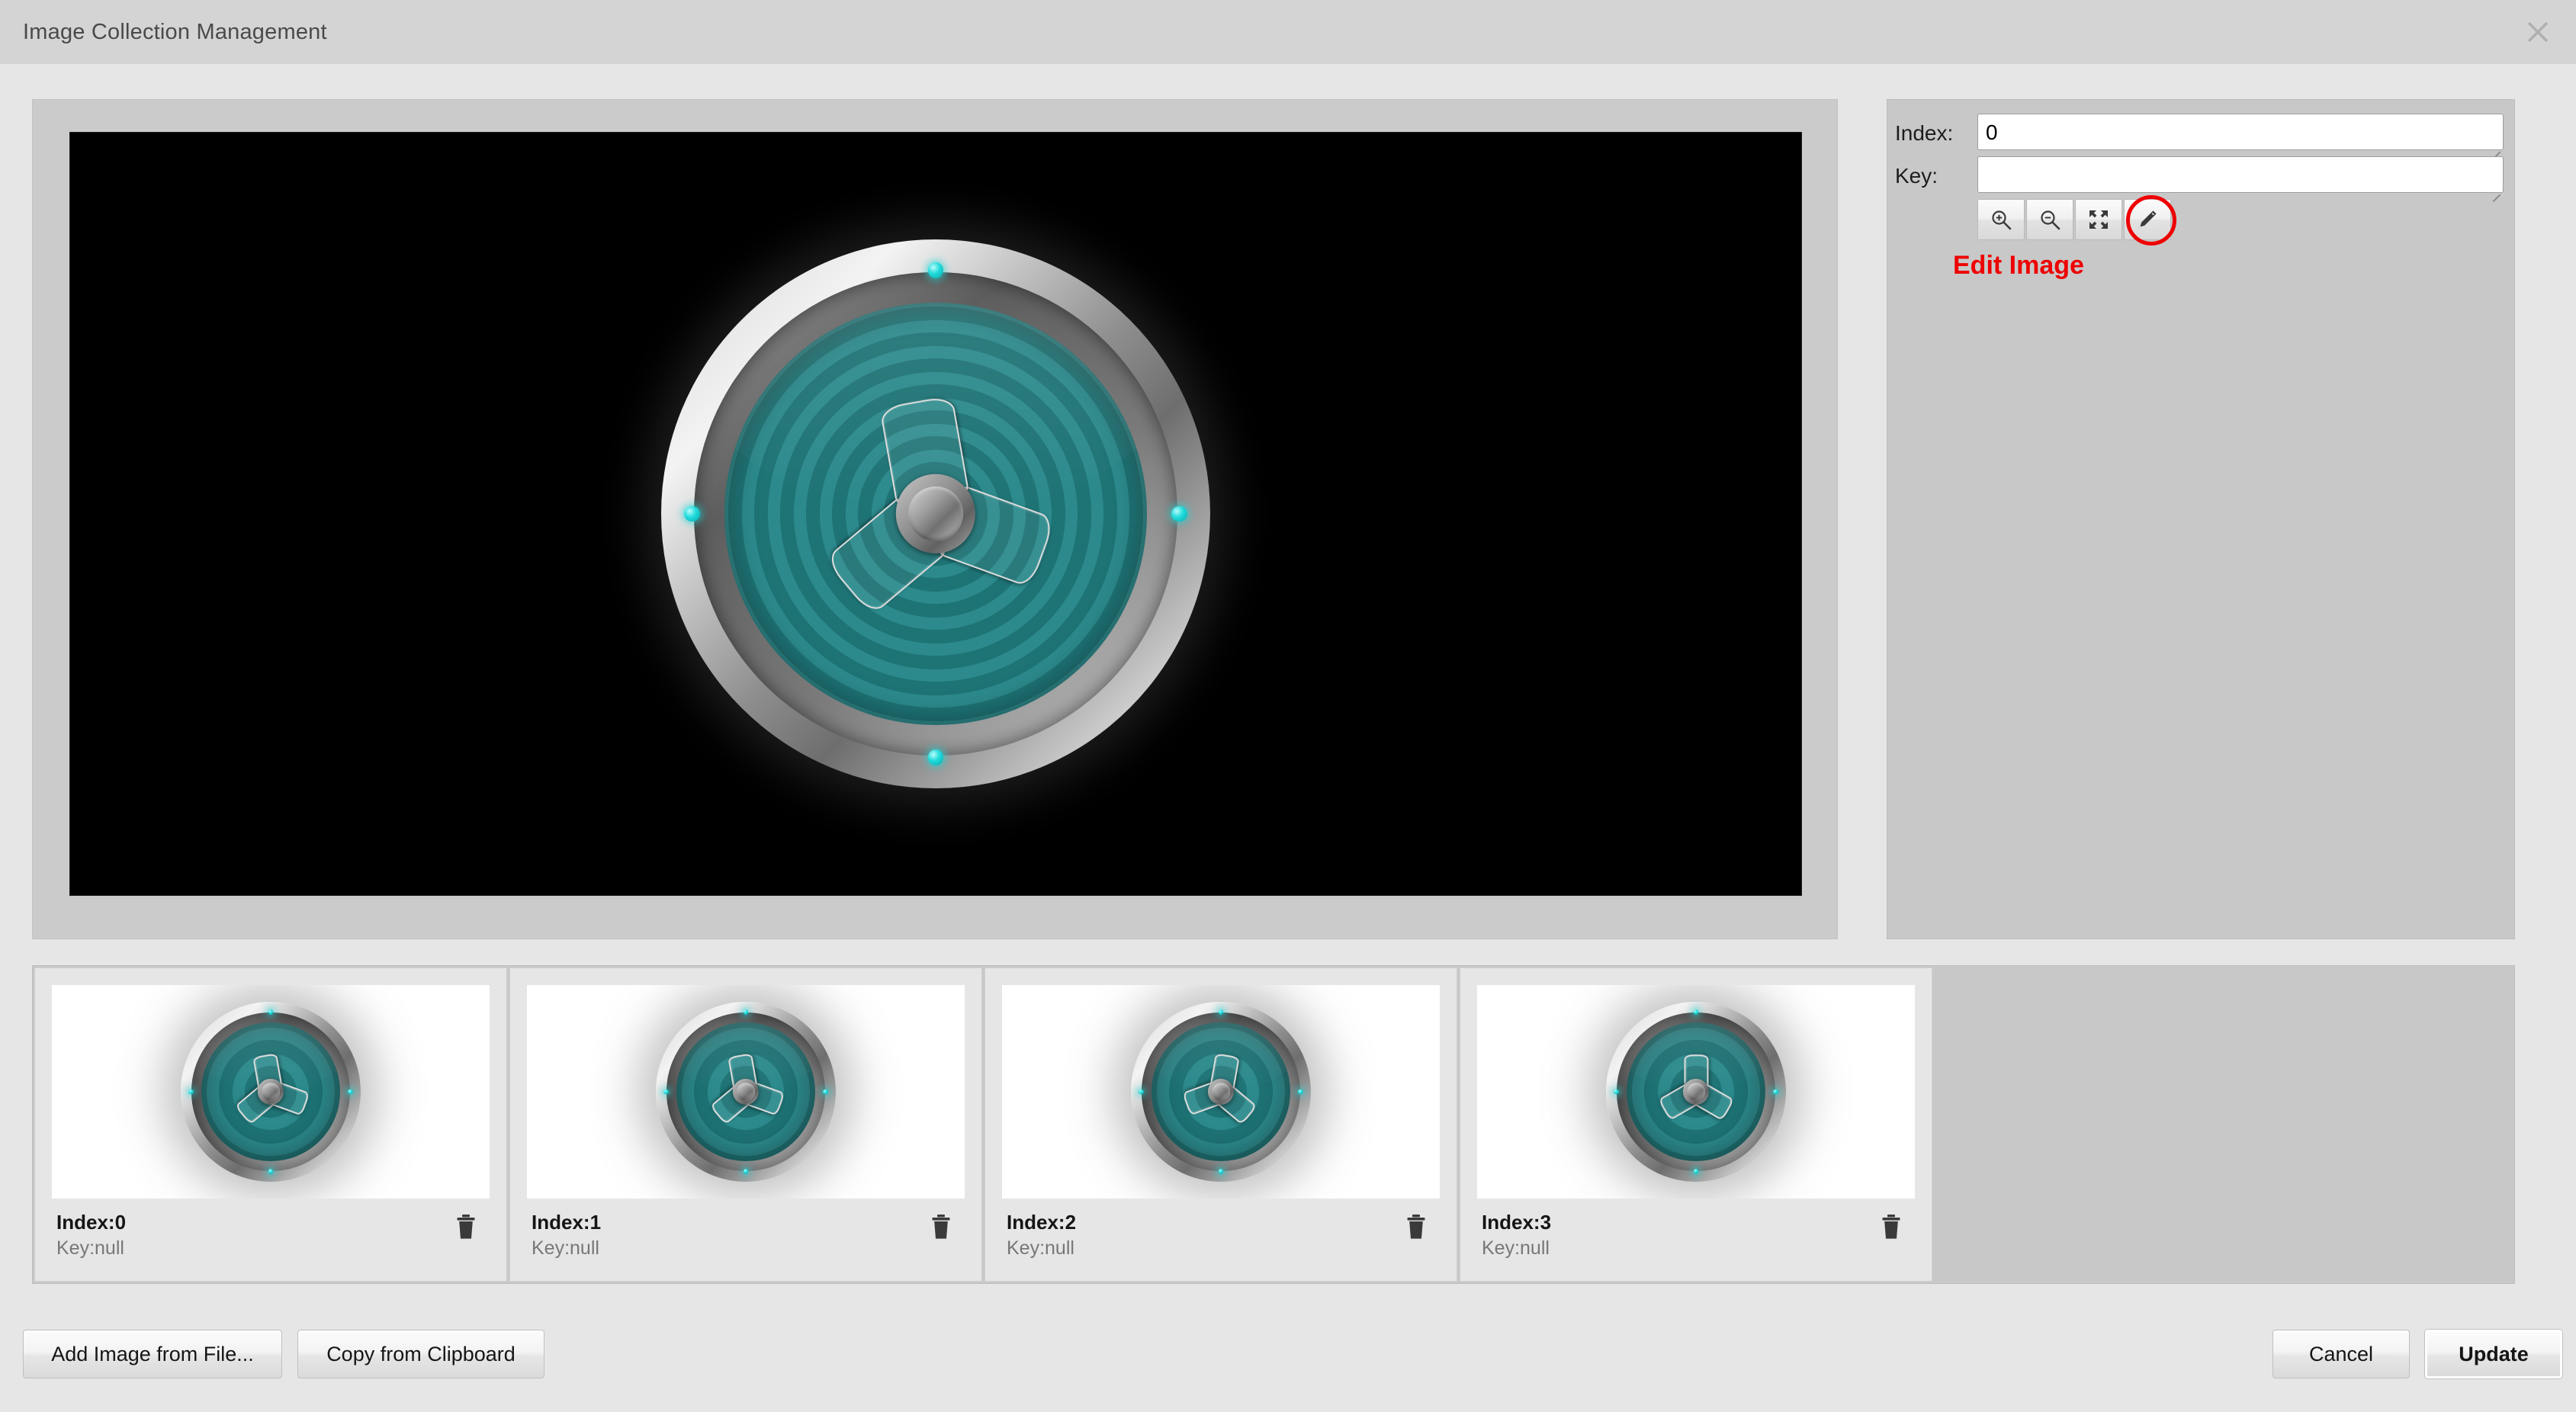  I want to click on key-label: Key:, so click(1916, 176).